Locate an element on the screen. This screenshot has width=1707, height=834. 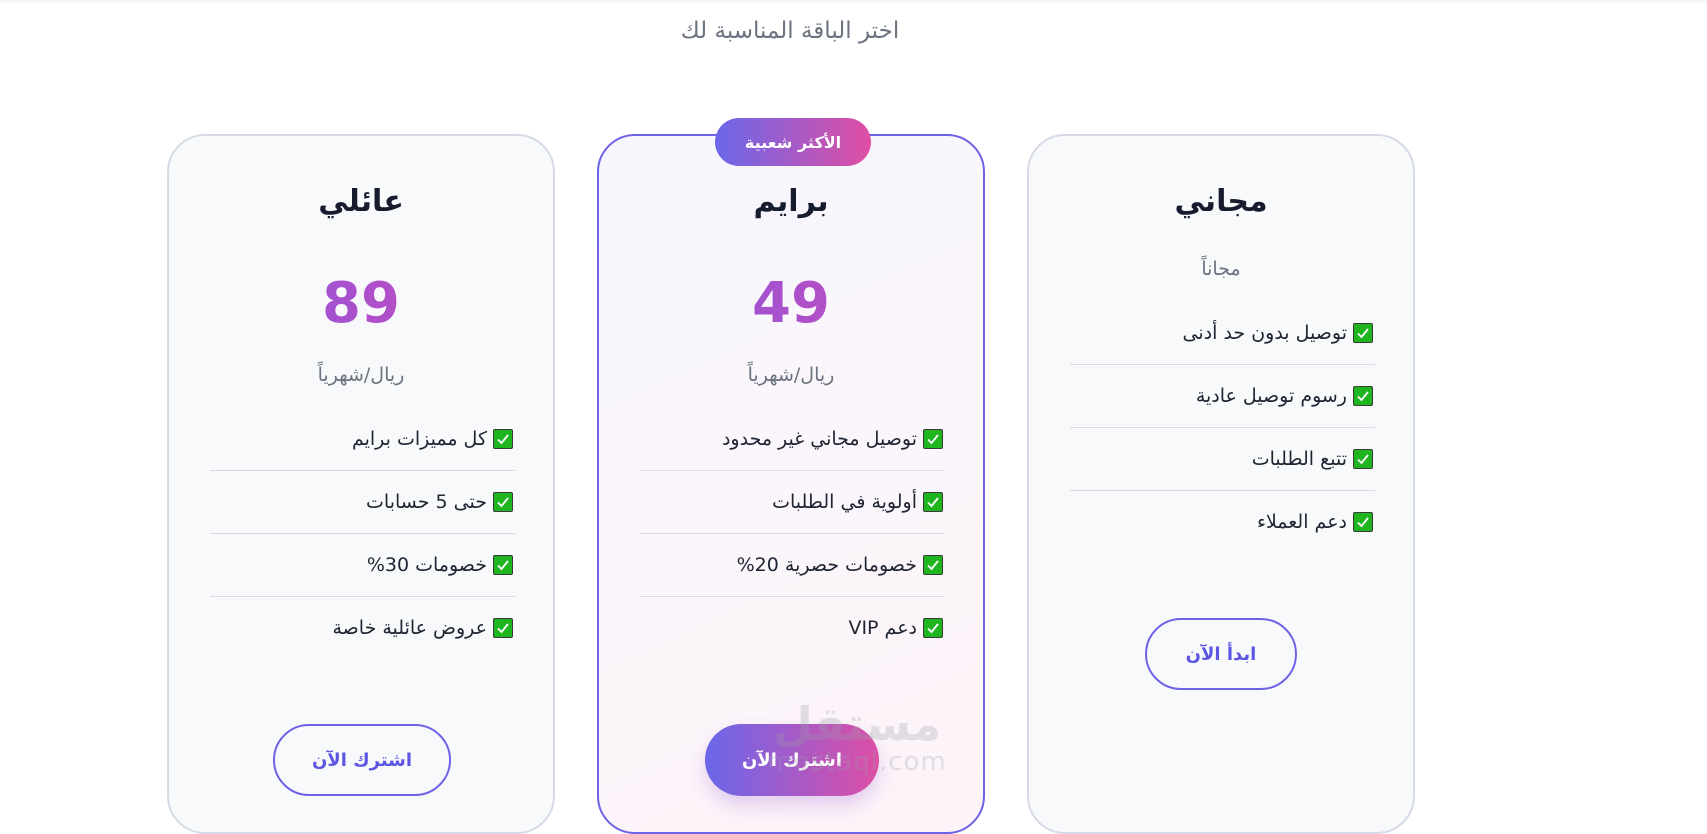
start-now-button: ابدأ الآن is located at coordinates (1221, 654).